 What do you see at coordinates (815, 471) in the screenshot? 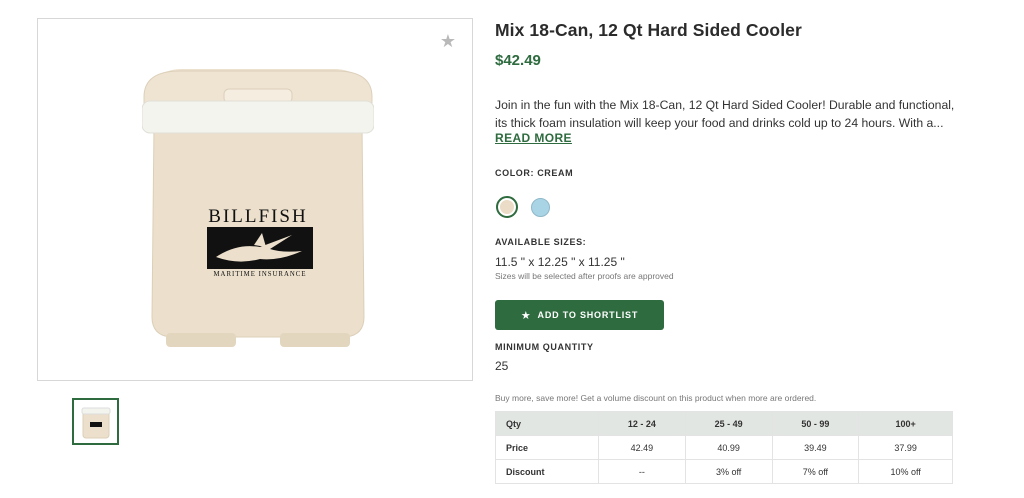
I see `pricing-cell: 7% off` at bounding box center [815, 471].